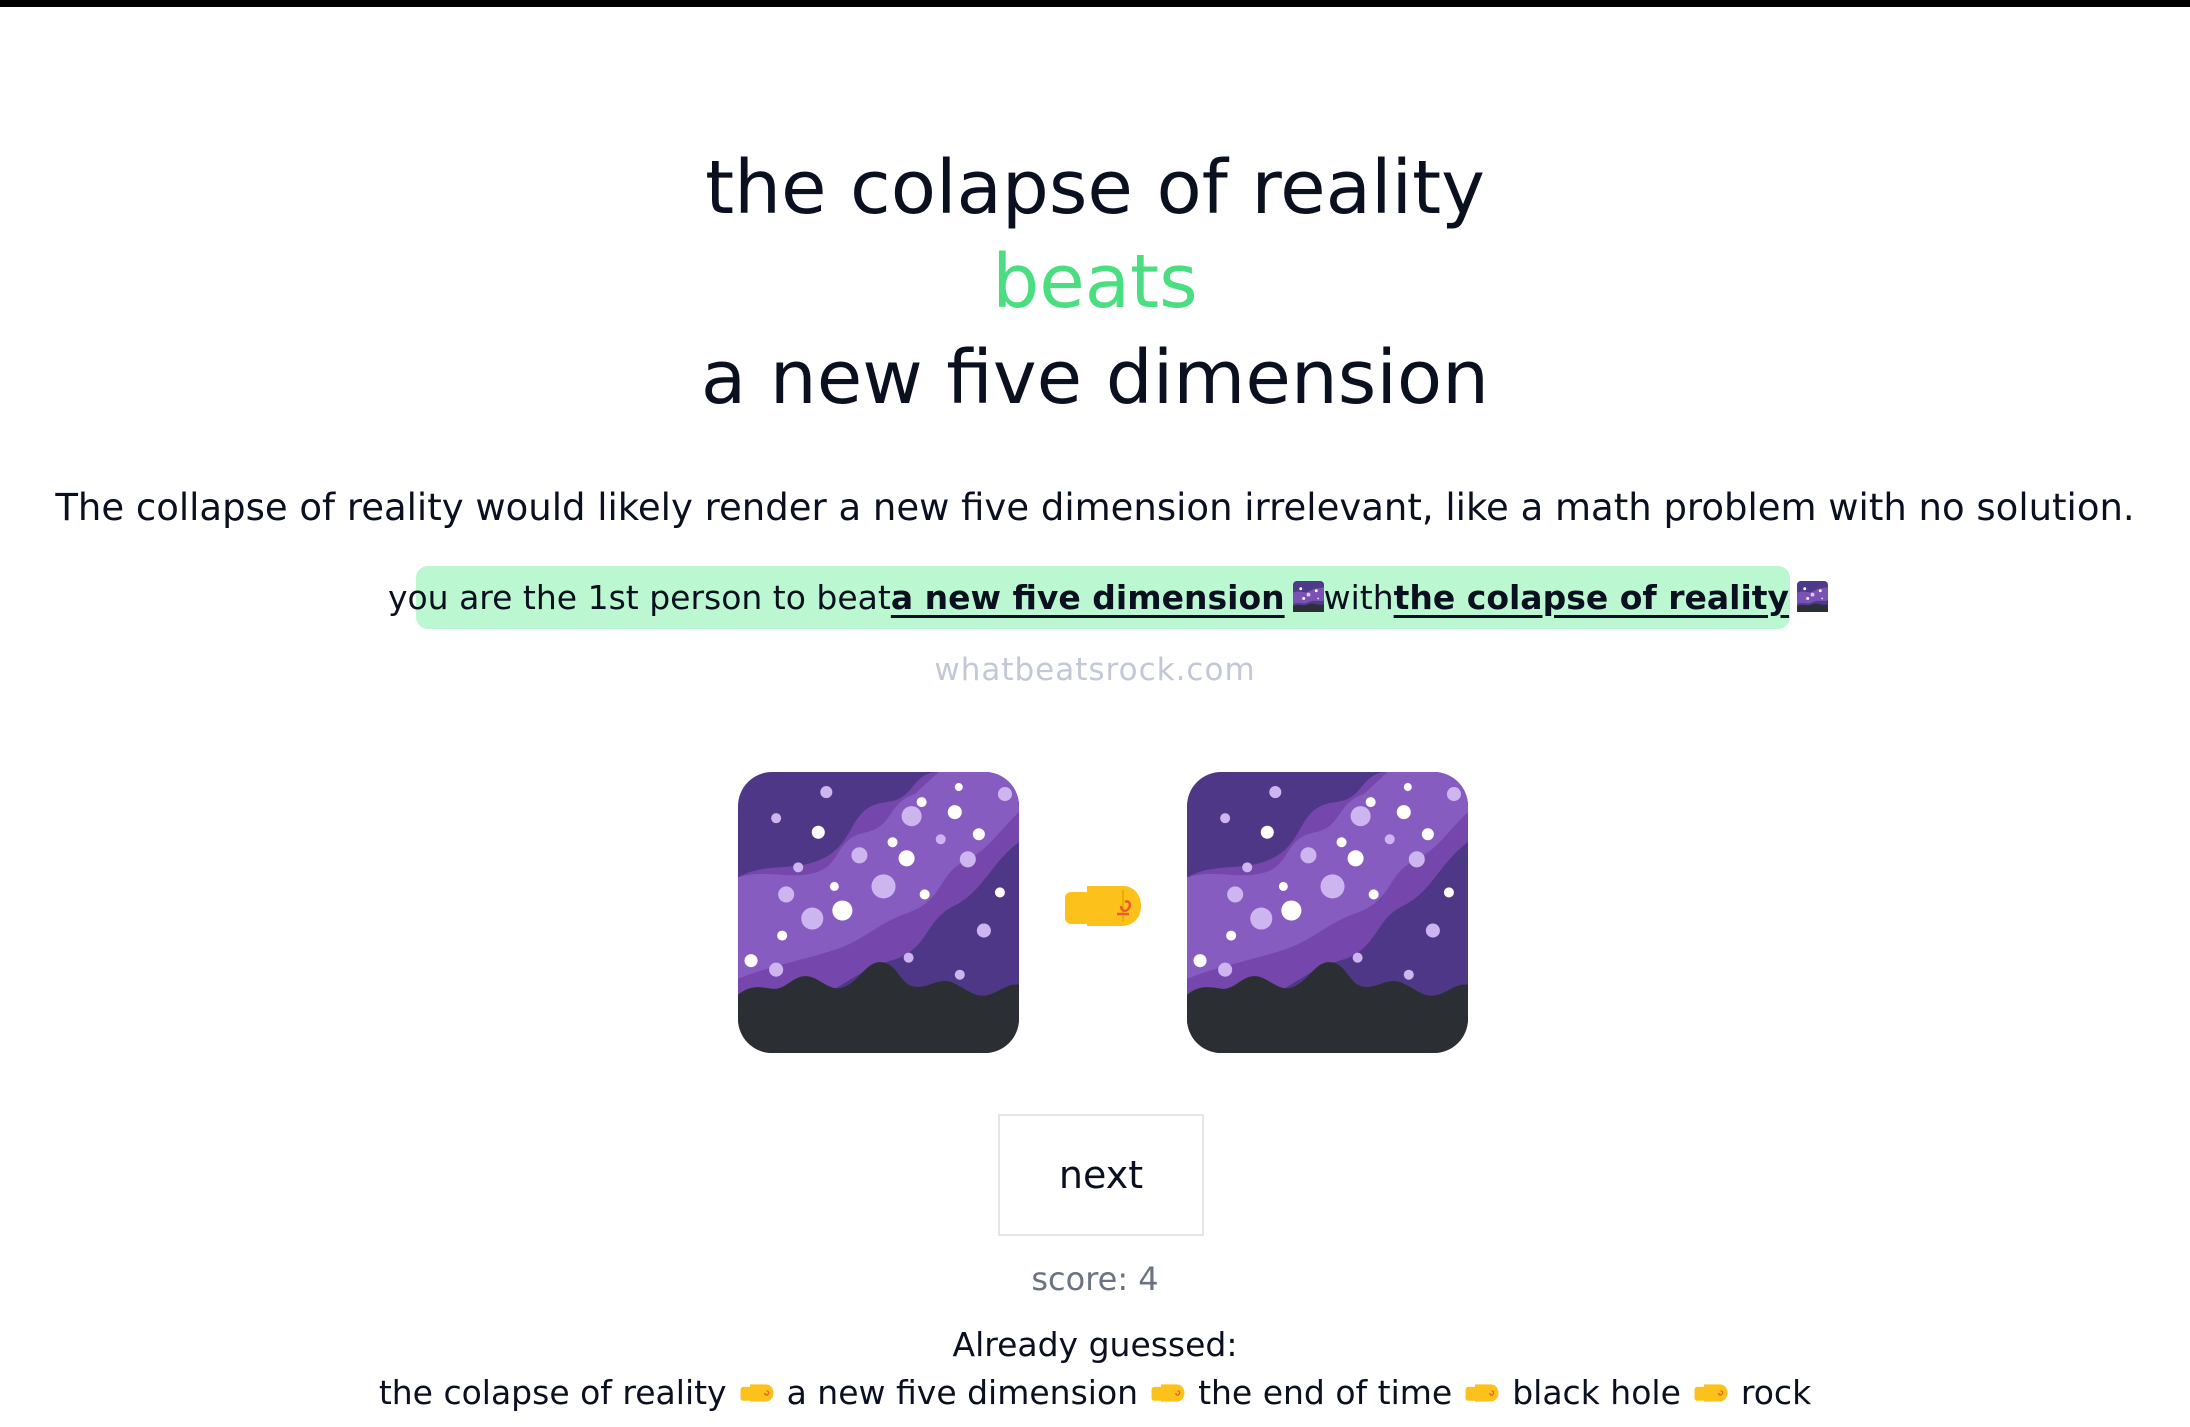 The width and height of the screenshot is (2190, 1427). What do you see at coordinates (1087, 597) in the screenshot?
I see `loser-link-label: a new five dimension` at bounding box center [1087, 597].